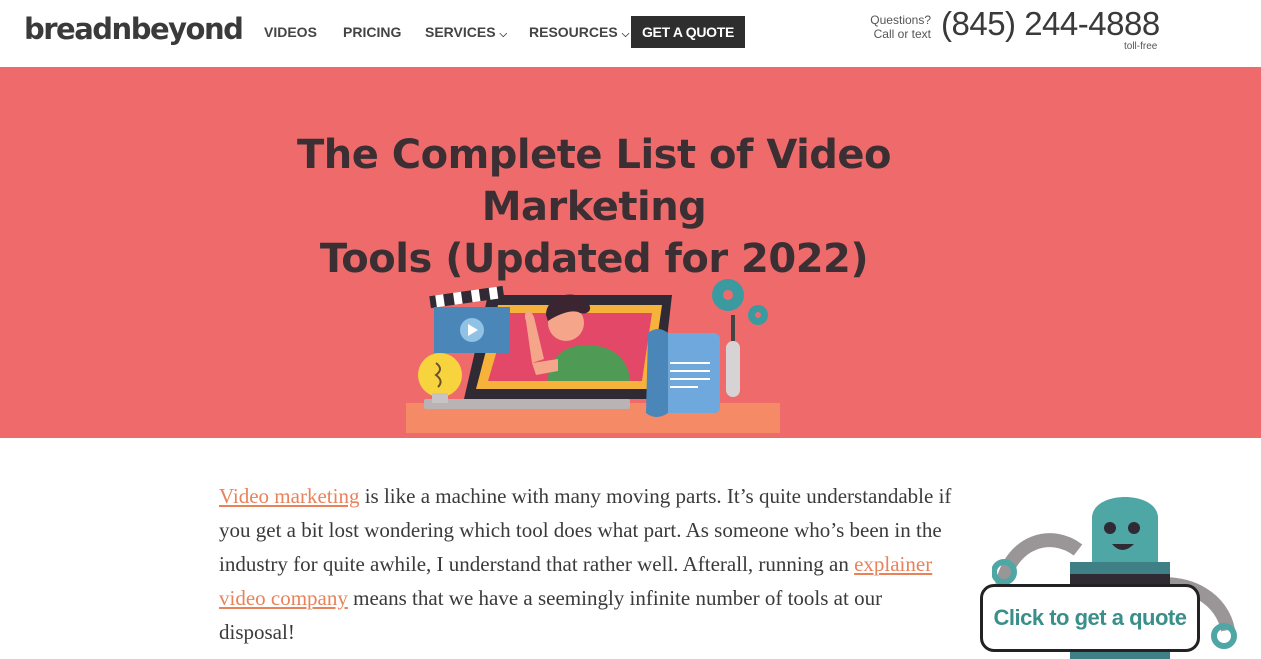  What do you see at coordinates (1090, 618) in the screenshot?
I see `click-to-get-a-quote-button: Click to get a quote` at bounding box center [1090, 618].